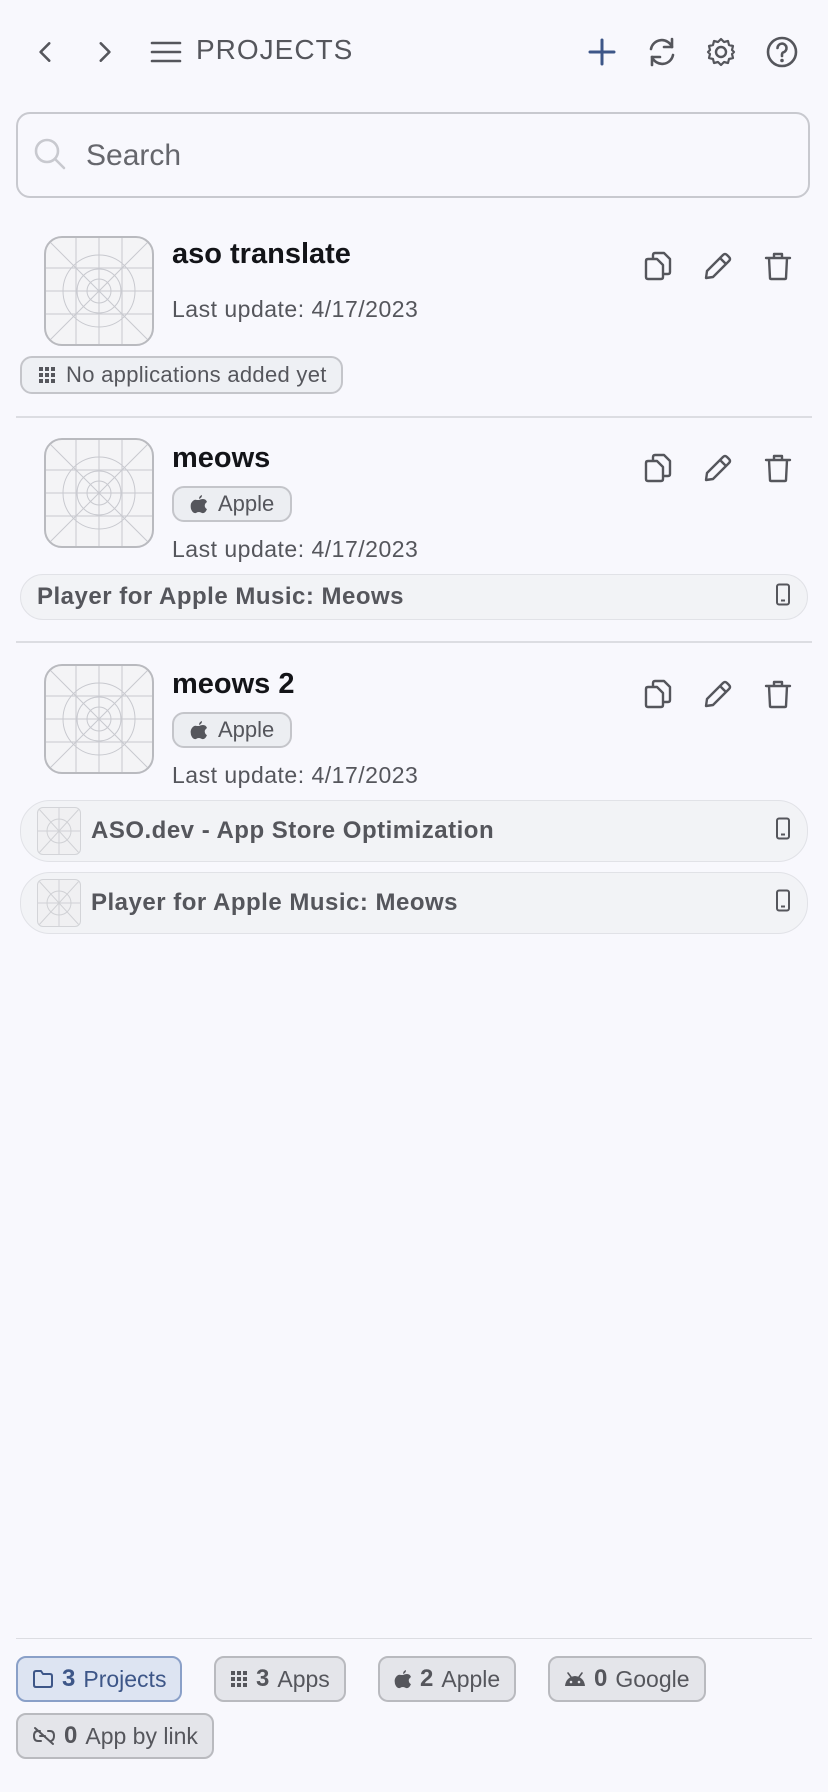  I want to click on hamburger-menu-icon, so click(166, 52).